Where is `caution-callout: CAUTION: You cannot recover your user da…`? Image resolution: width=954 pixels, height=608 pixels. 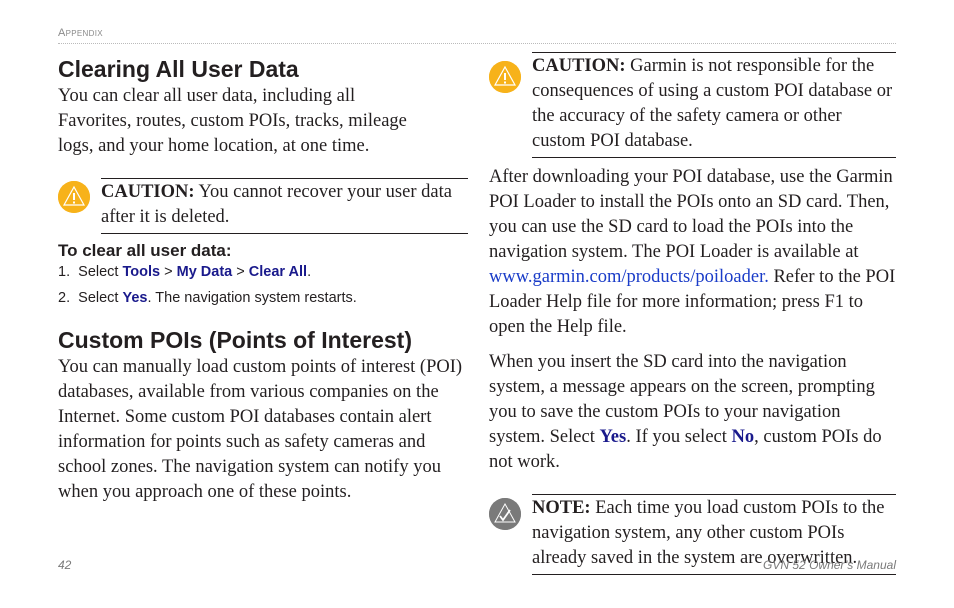 caution-callout: CAUTION: You cannot recover your user da… is located at coordinates (263, 206).